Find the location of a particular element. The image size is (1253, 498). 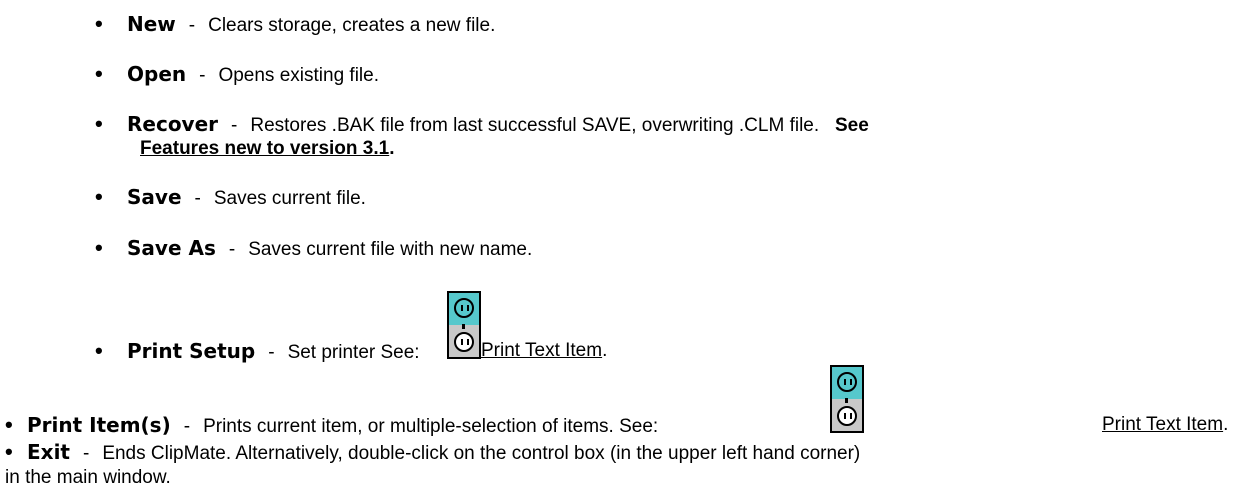

exit-continuation: in the main window. is located at coordinates (88, 477).